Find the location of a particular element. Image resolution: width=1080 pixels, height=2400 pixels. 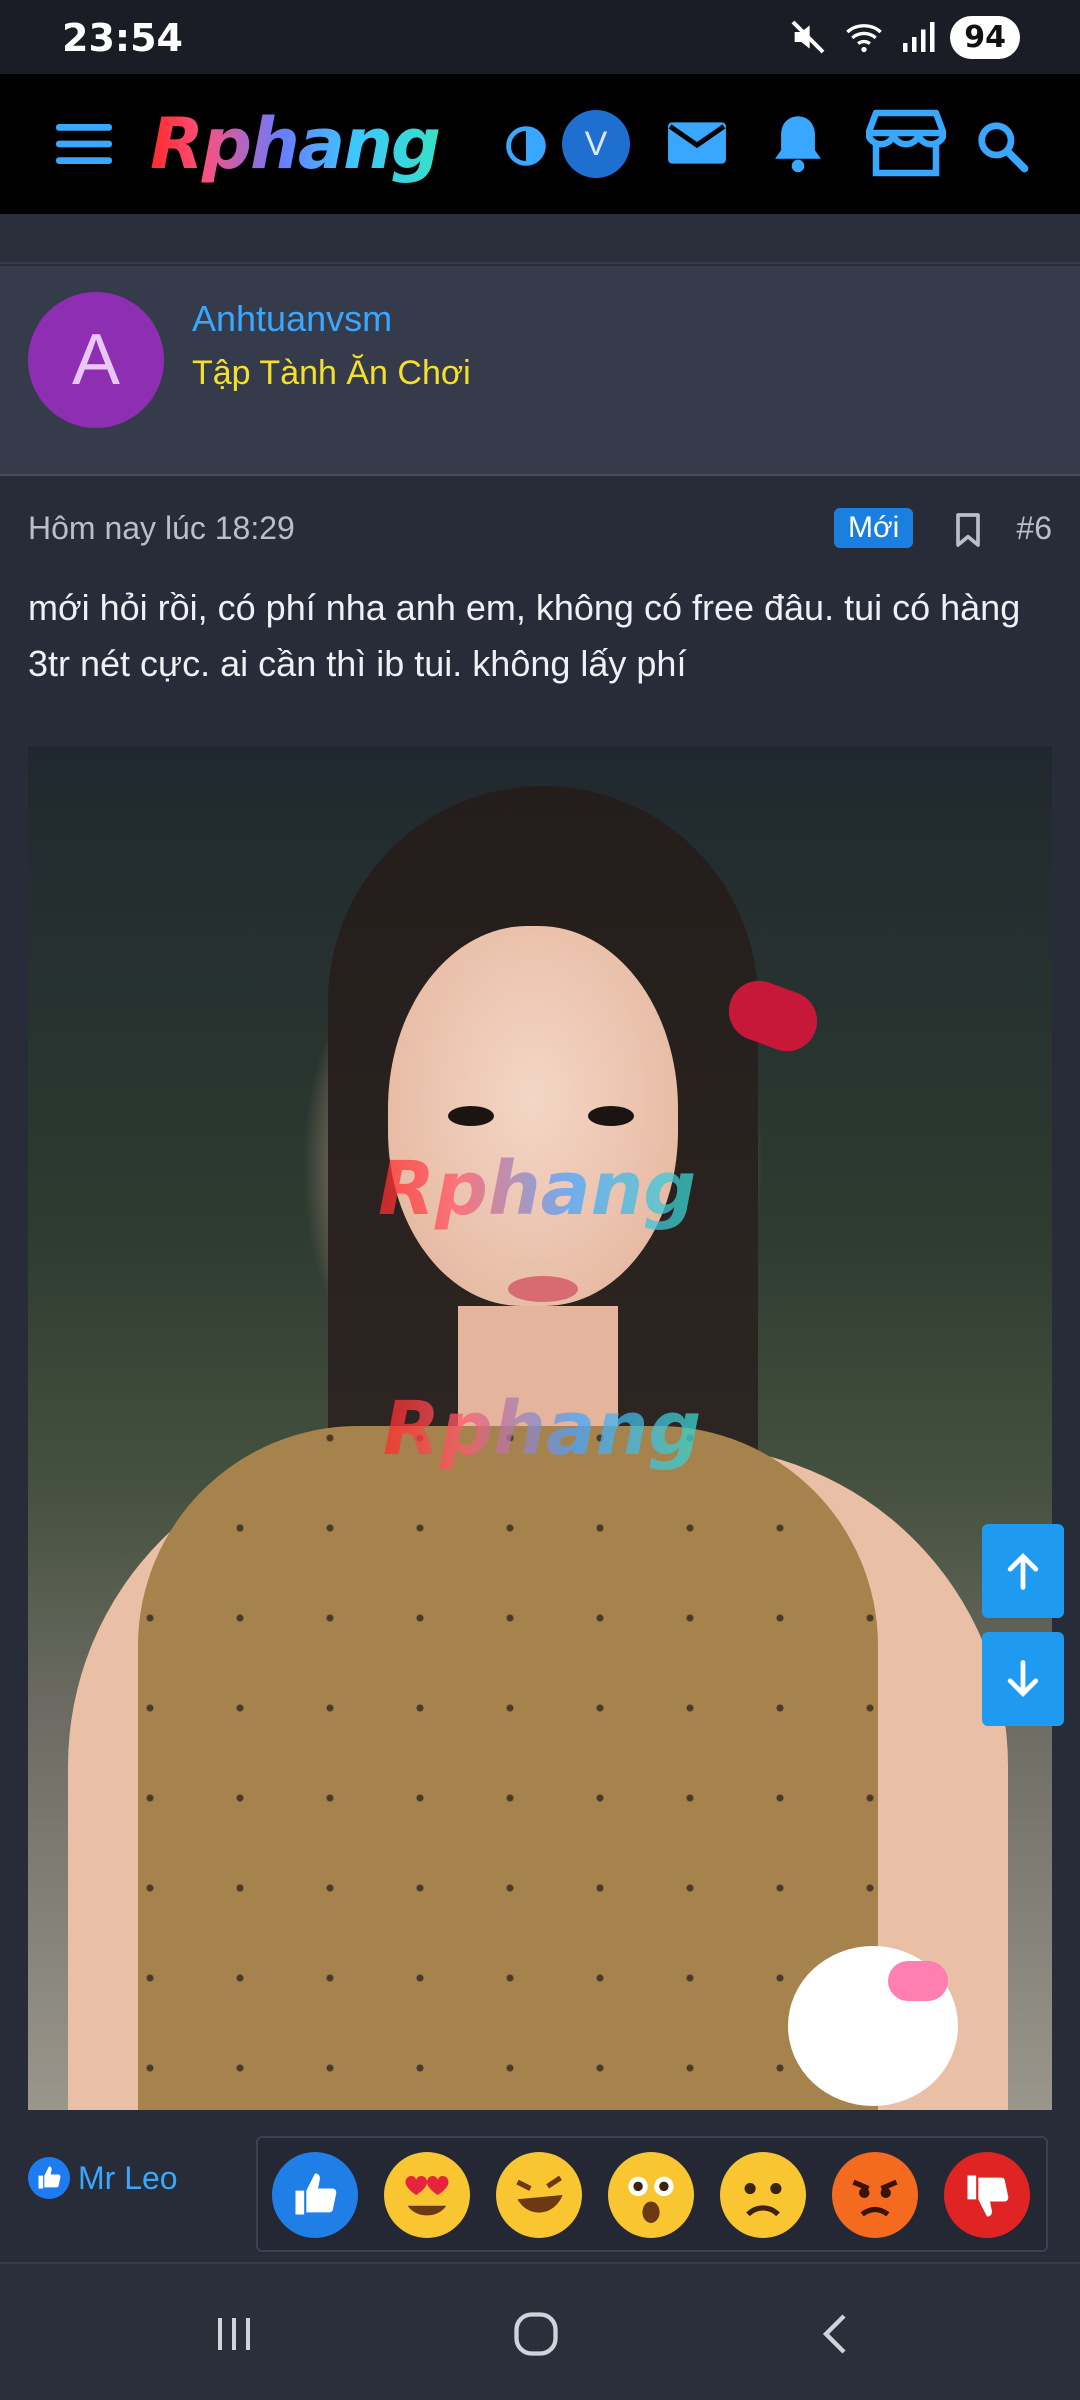

mail-icon is located at coordinates (697, 143).